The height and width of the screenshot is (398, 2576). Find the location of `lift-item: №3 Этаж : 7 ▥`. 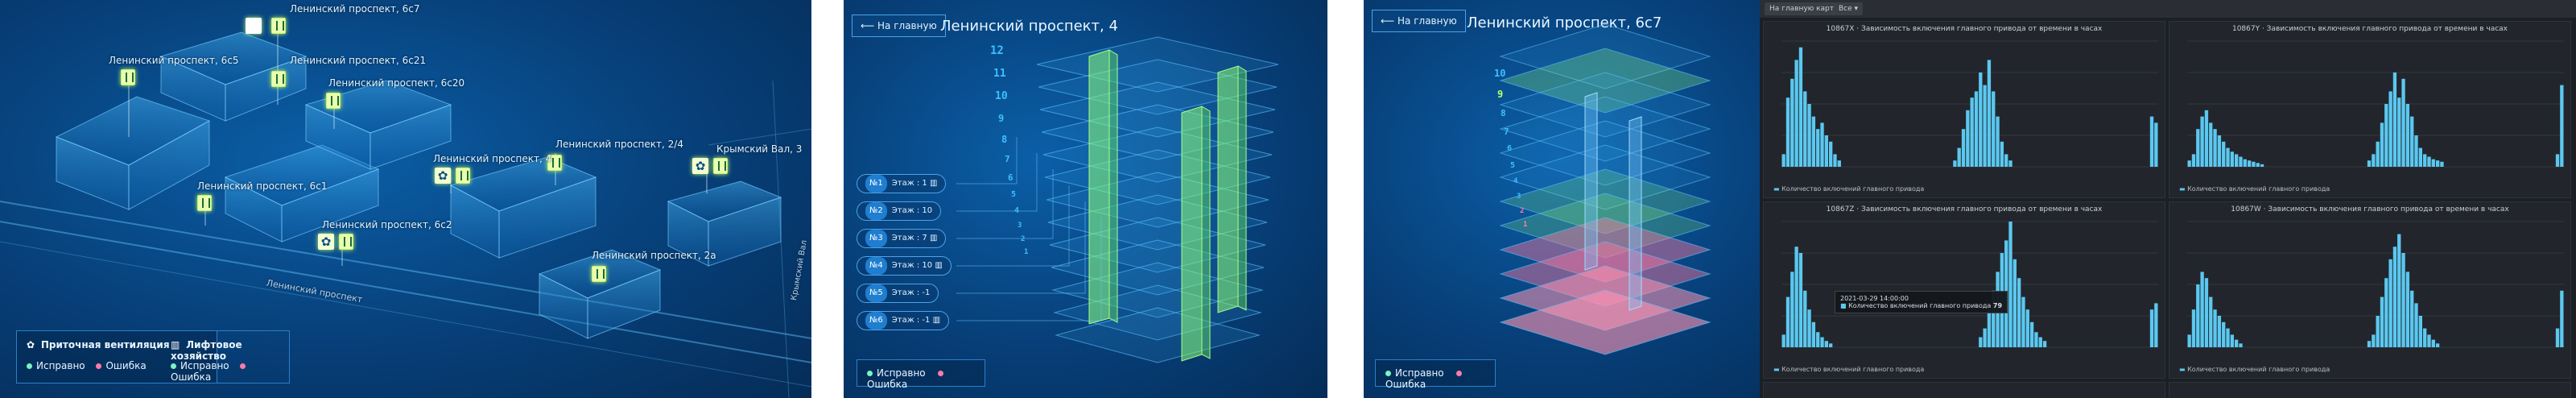

lift-item: №3 Этаж : 7 ▥ is located at coordinates (902, 238).